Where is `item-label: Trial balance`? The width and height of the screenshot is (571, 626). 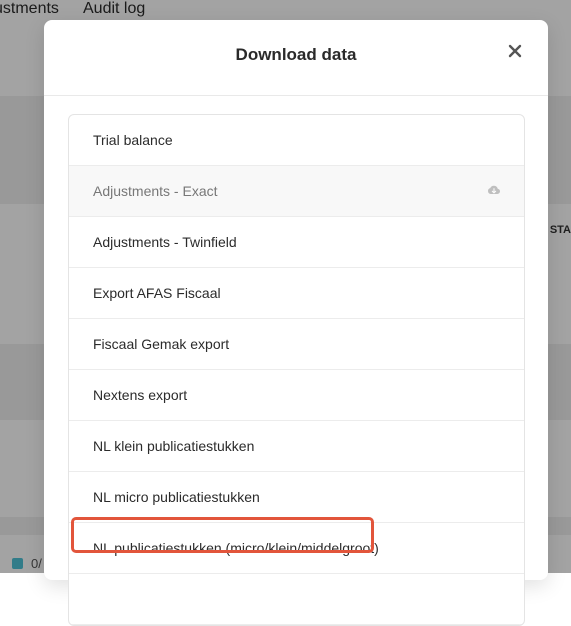 item-label: Trial balance is located at coordinates (133, 140).